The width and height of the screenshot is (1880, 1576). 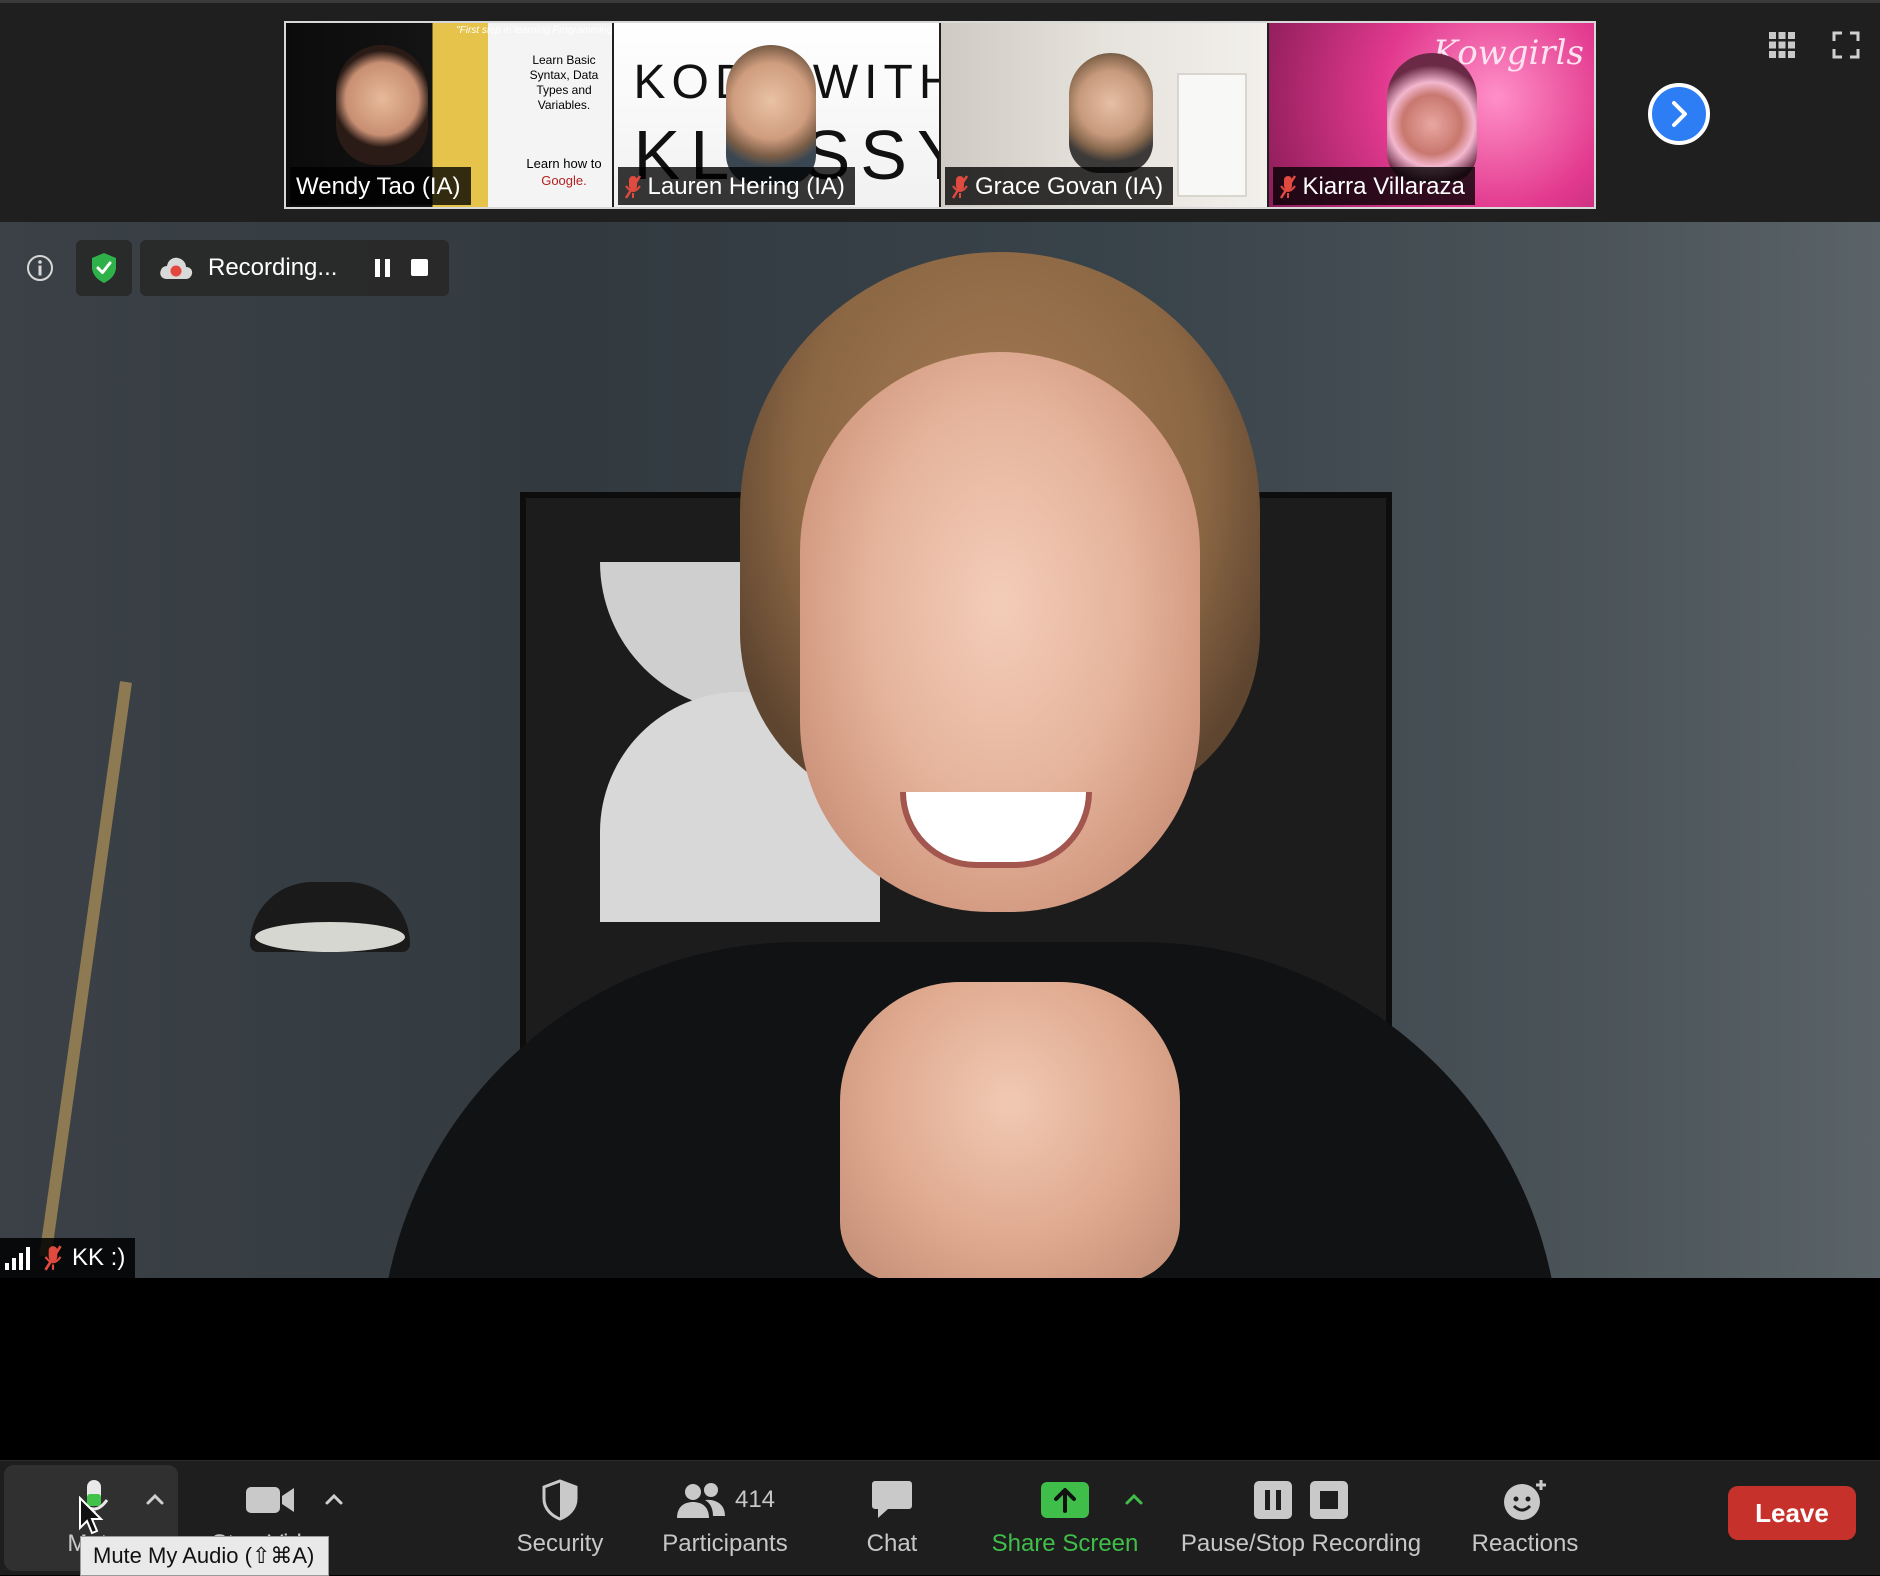 I want to click on participant-name: Lauren Hering (IA), so click(x=746, y=186).